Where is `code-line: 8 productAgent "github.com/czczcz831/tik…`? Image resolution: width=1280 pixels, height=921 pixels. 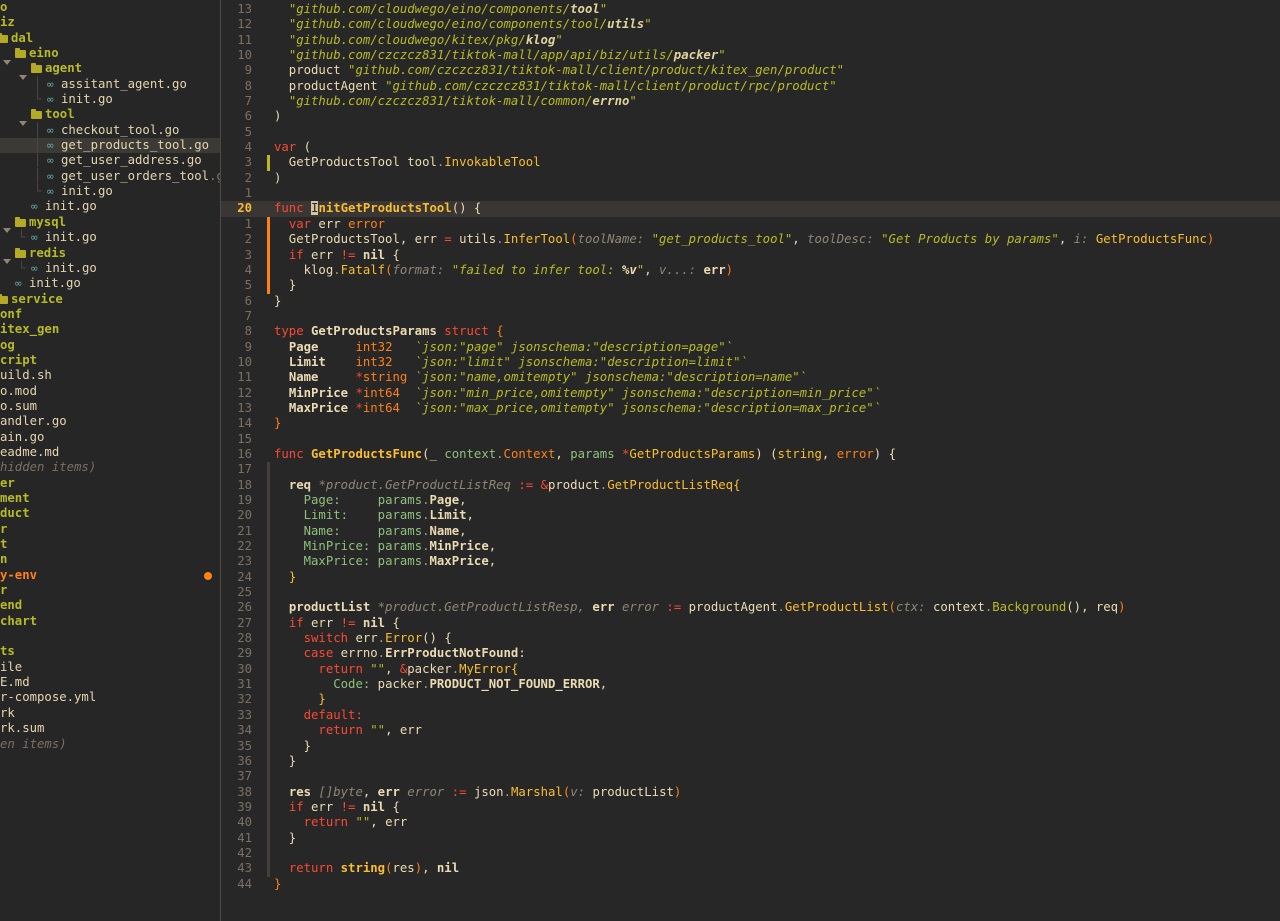 code-line: 8 productAgent "github.com/czczcz831/tik… is located at coordinates (750, 86).